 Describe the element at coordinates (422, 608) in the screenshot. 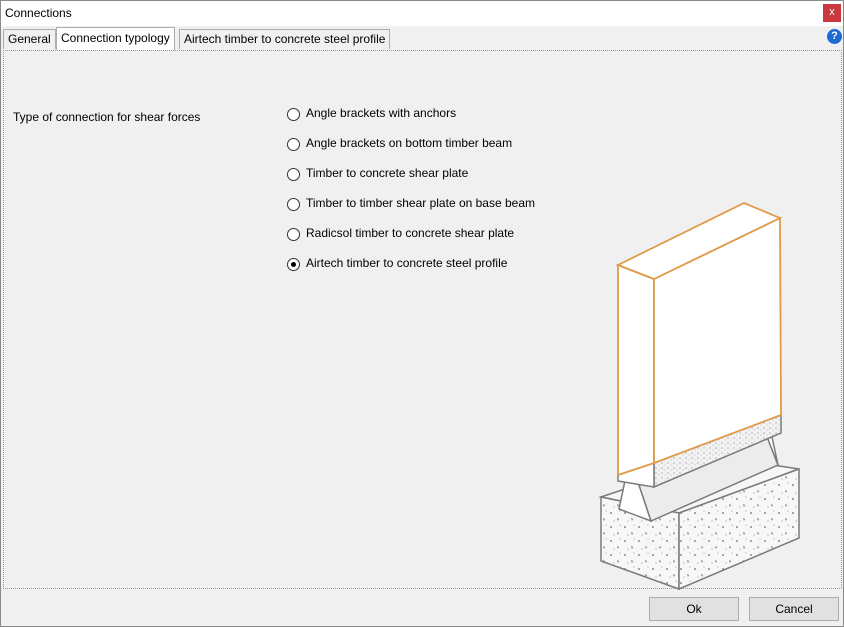

I see `dialog-footer: Ok Cancel` at that location.